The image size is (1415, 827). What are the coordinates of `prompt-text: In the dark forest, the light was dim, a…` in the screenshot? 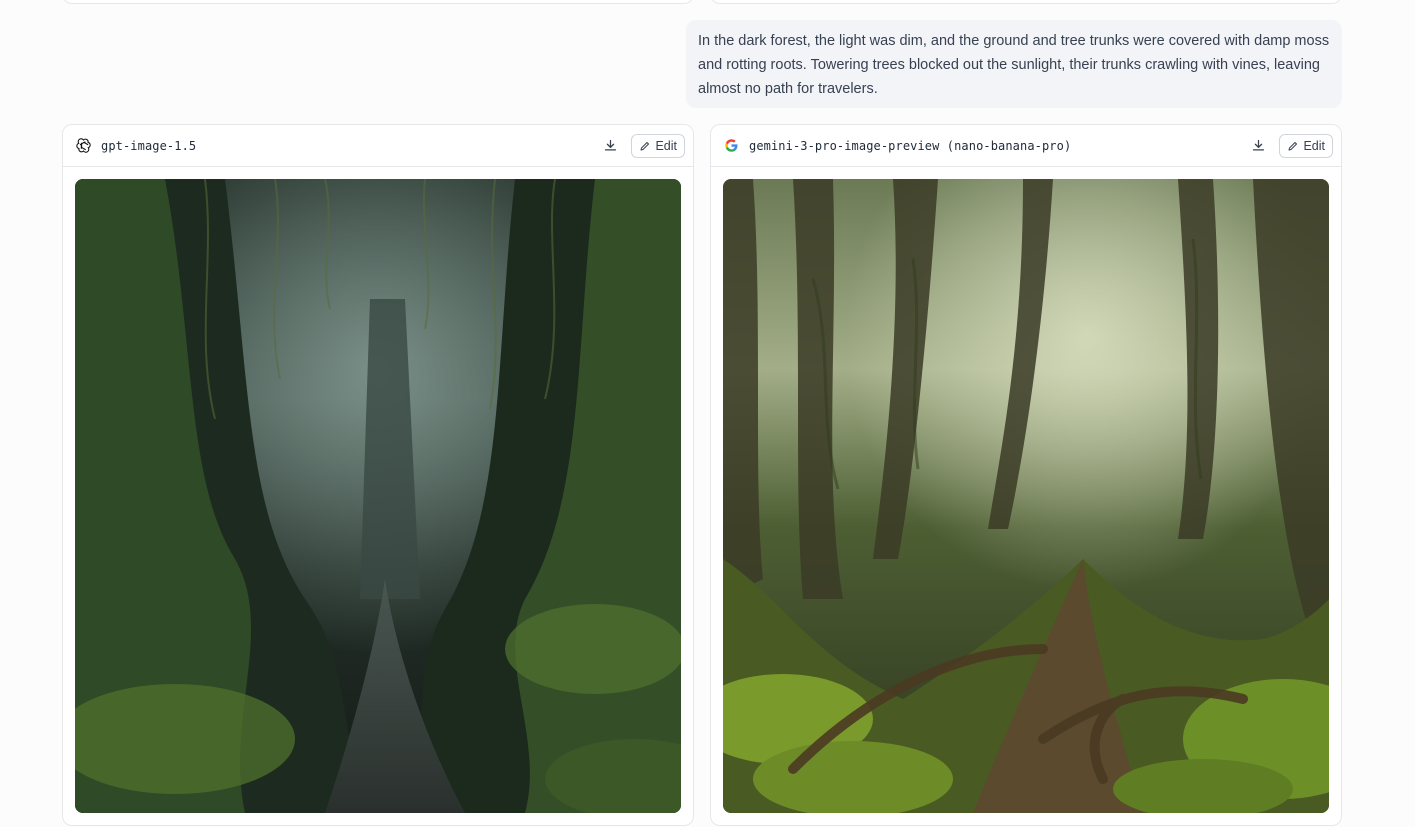 It's located at (1014, 65).